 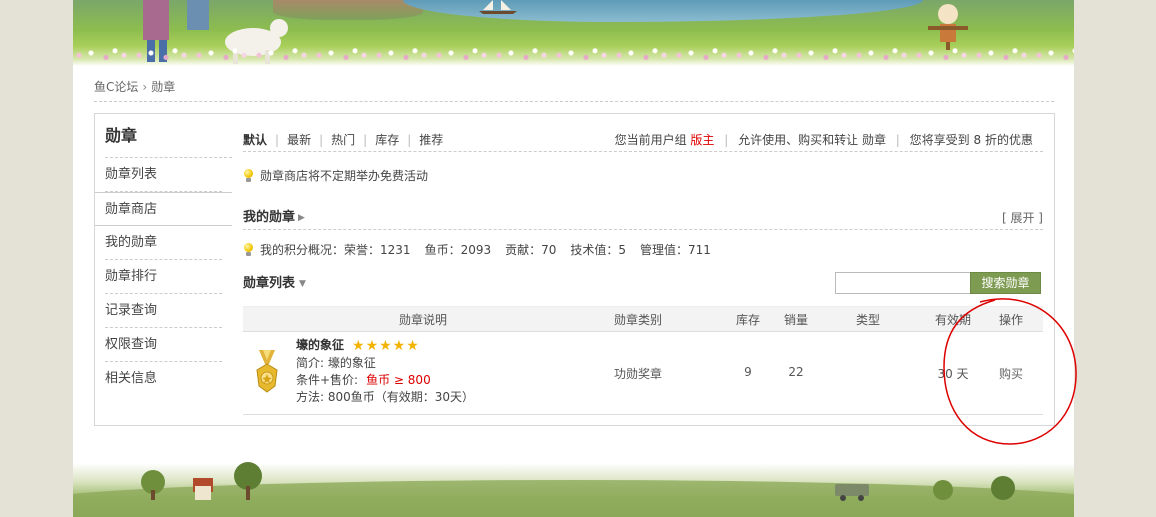 I want to click on medal-list-dropdown: 勋章列表 ▼, so click(x=274, y=284).